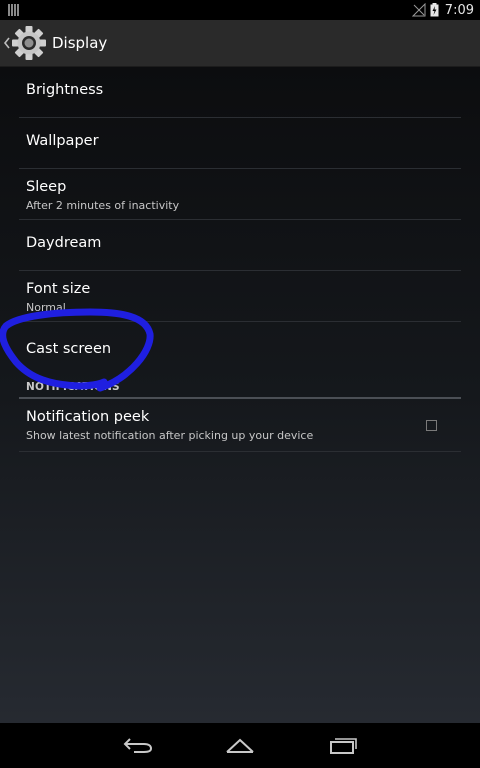  What do you see at coordinates (46, 307) in the screenshot?
I see `setting-summary: Normal` at bounding box center [46, 307].